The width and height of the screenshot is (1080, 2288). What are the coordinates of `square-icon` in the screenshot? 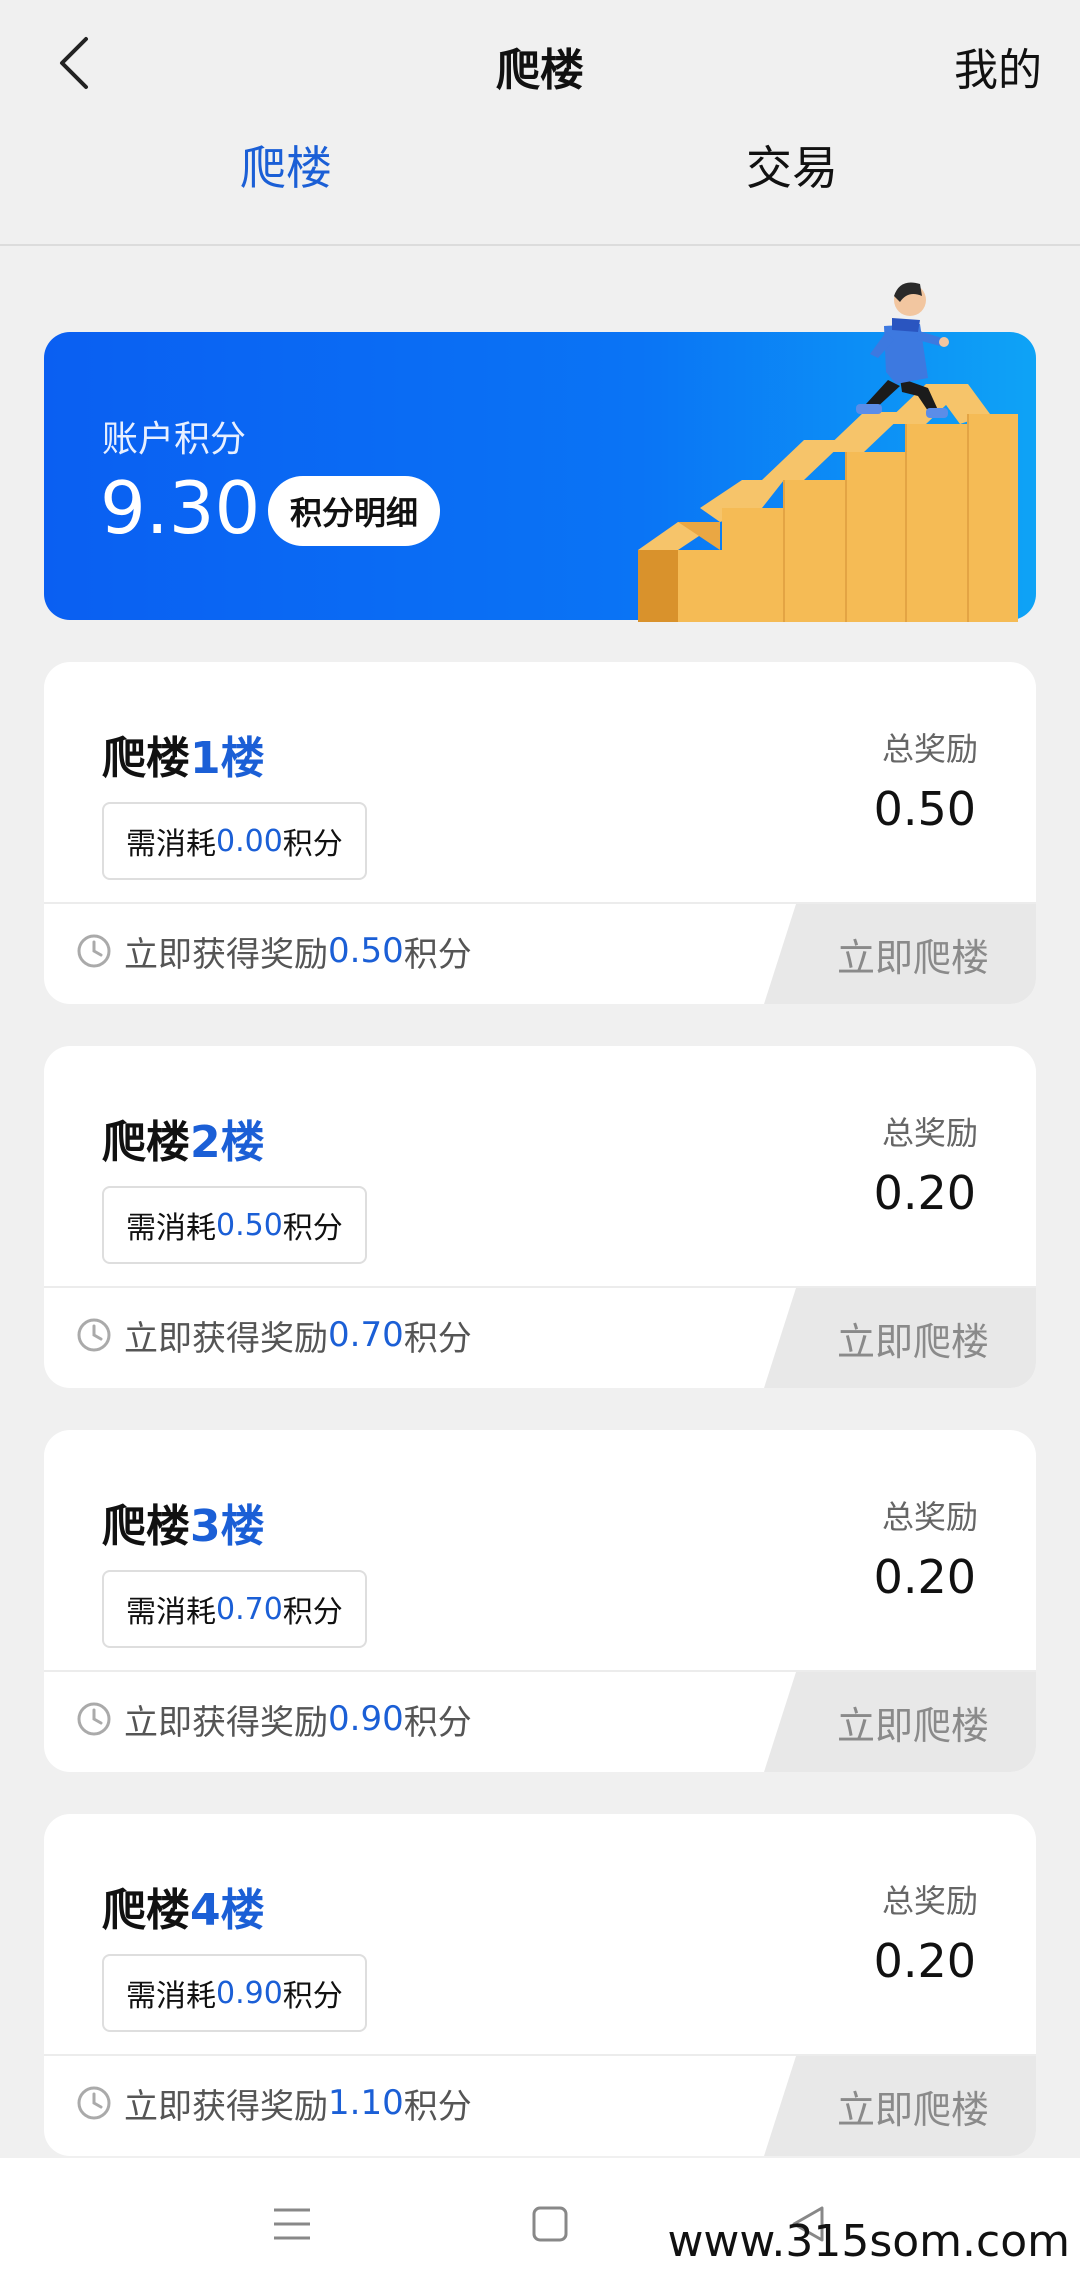 It's located at (550, 2224).